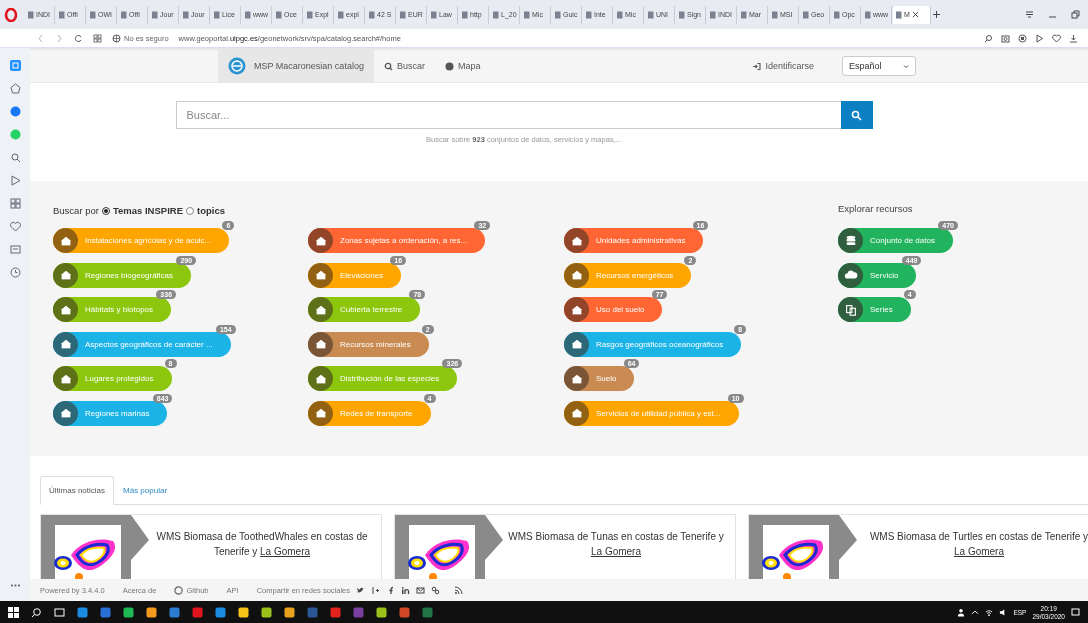 The width and height of the screenshot is (1088, 623). I want to click on brand-link: MSP Macaronesian catalog, so click(296, 66).